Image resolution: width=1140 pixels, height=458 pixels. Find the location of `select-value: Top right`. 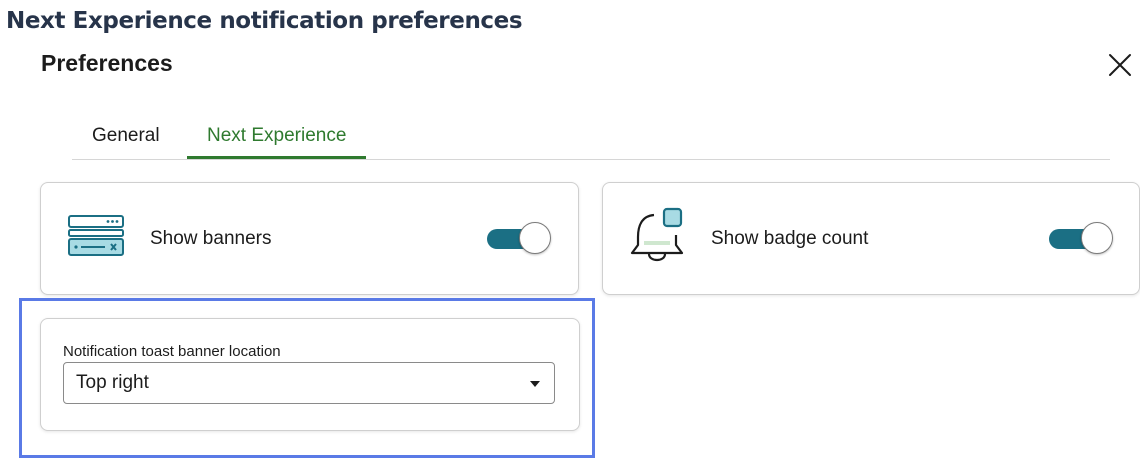

select-value: Top right is located at coordinates (112, 382).